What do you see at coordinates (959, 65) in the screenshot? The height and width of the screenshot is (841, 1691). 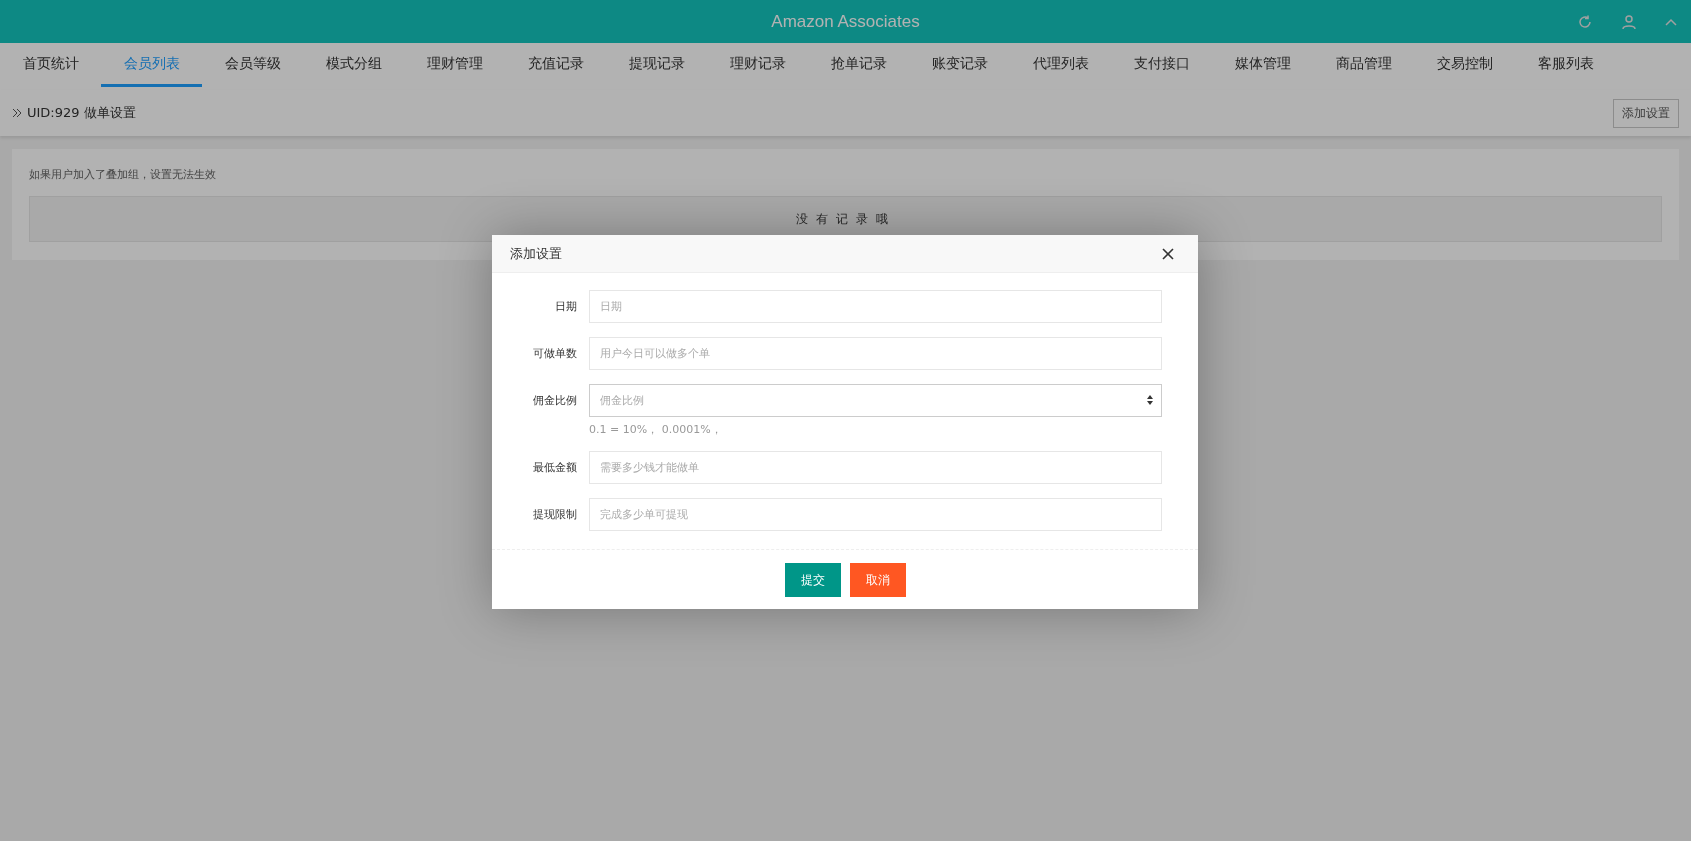 I see `nav-tab: 账变记录` at bounding box center [959, 65].